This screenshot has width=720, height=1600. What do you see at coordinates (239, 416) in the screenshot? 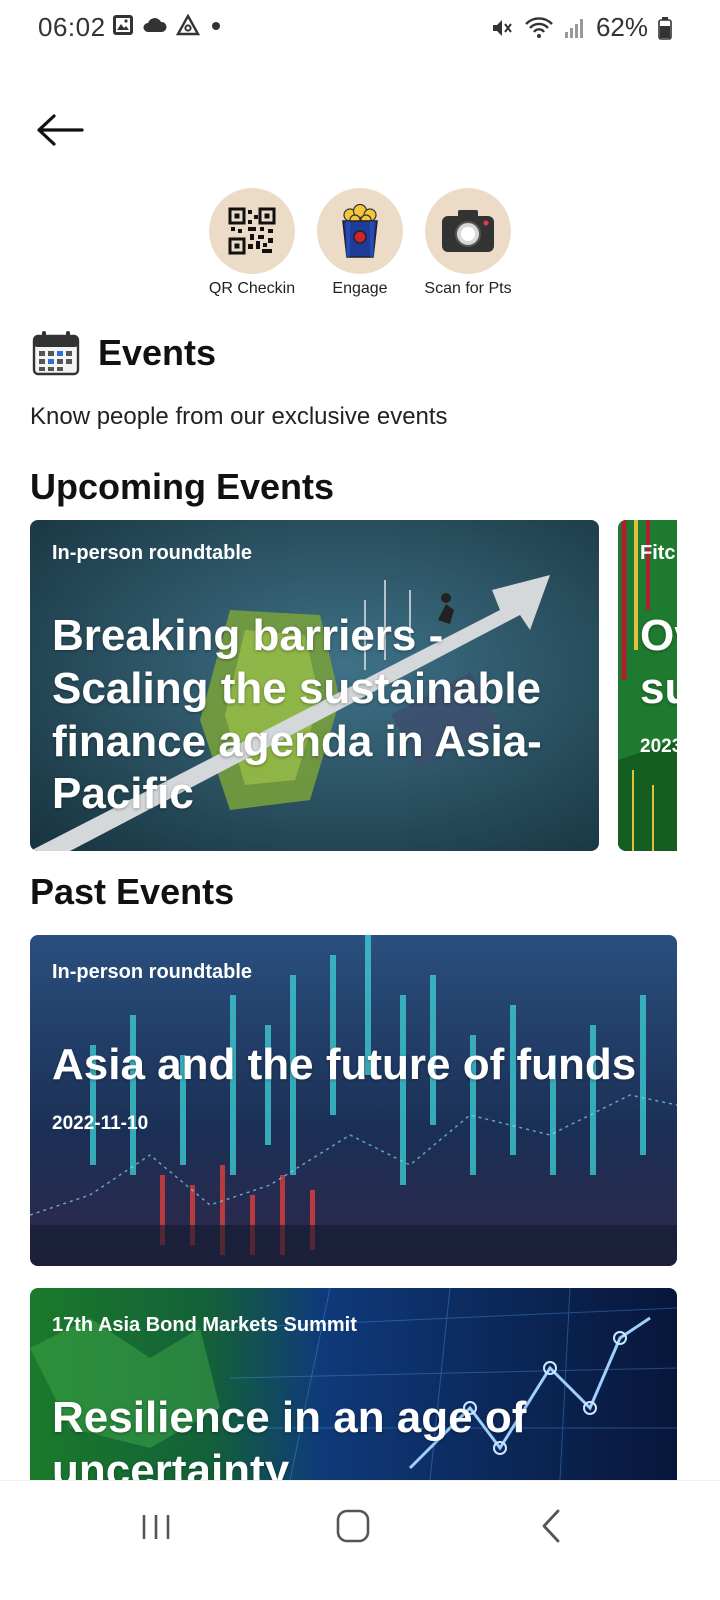
I see `events-subtitle: Know people from our exclusive events` at bounding box center [239, 416].